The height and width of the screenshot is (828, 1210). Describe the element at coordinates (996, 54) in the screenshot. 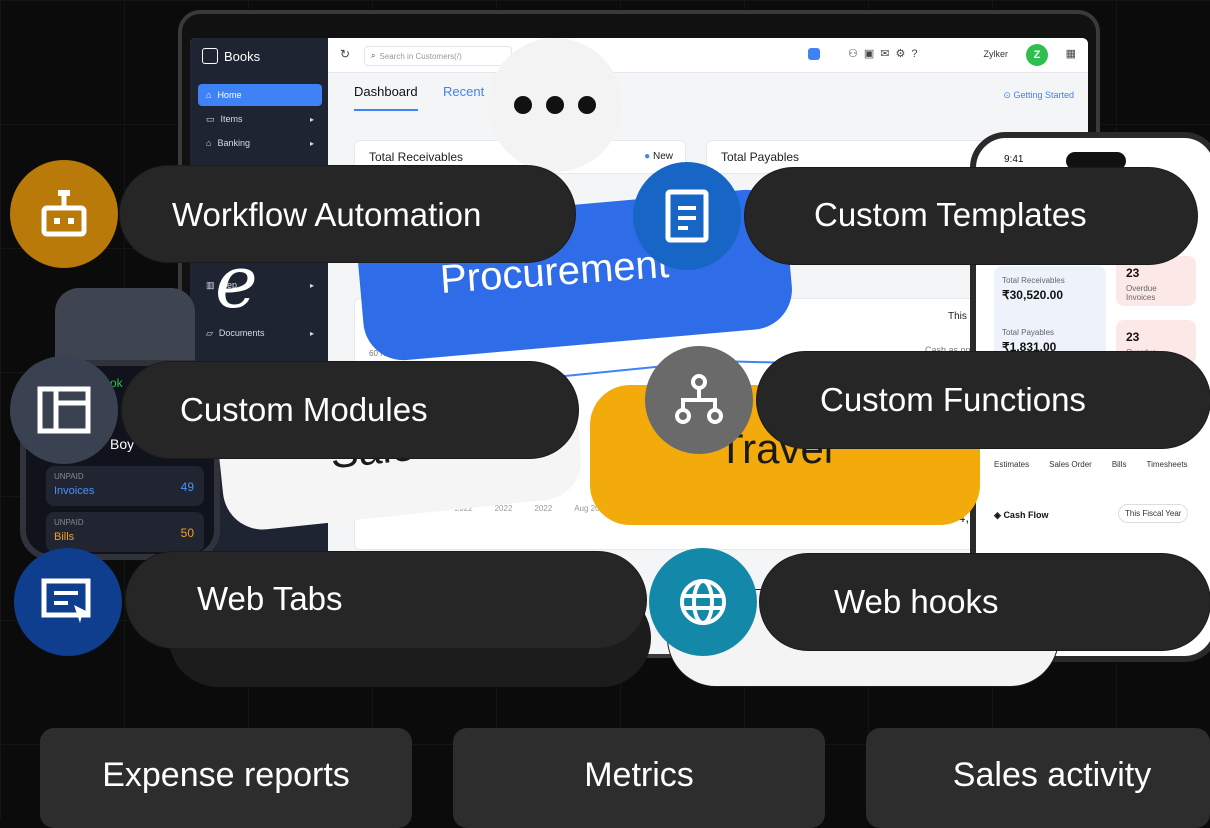

I see `org-name: Zylker` at that location.